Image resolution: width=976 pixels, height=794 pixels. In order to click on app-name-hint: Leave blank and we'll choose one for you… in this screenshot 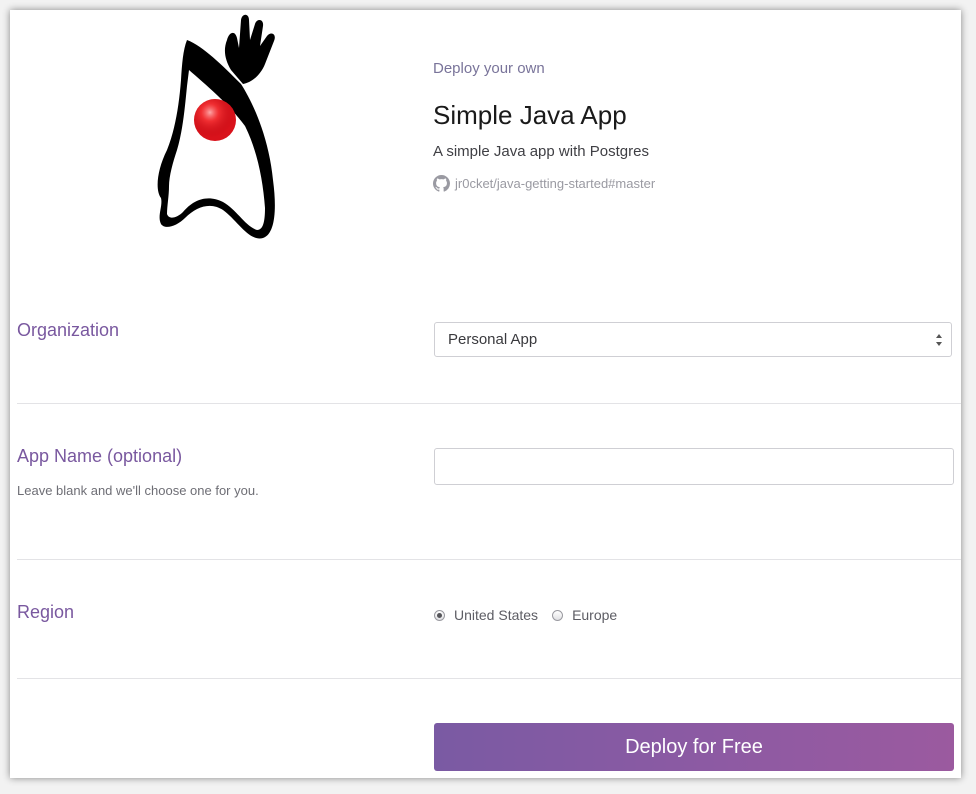, I will do `click(138, 490)`.